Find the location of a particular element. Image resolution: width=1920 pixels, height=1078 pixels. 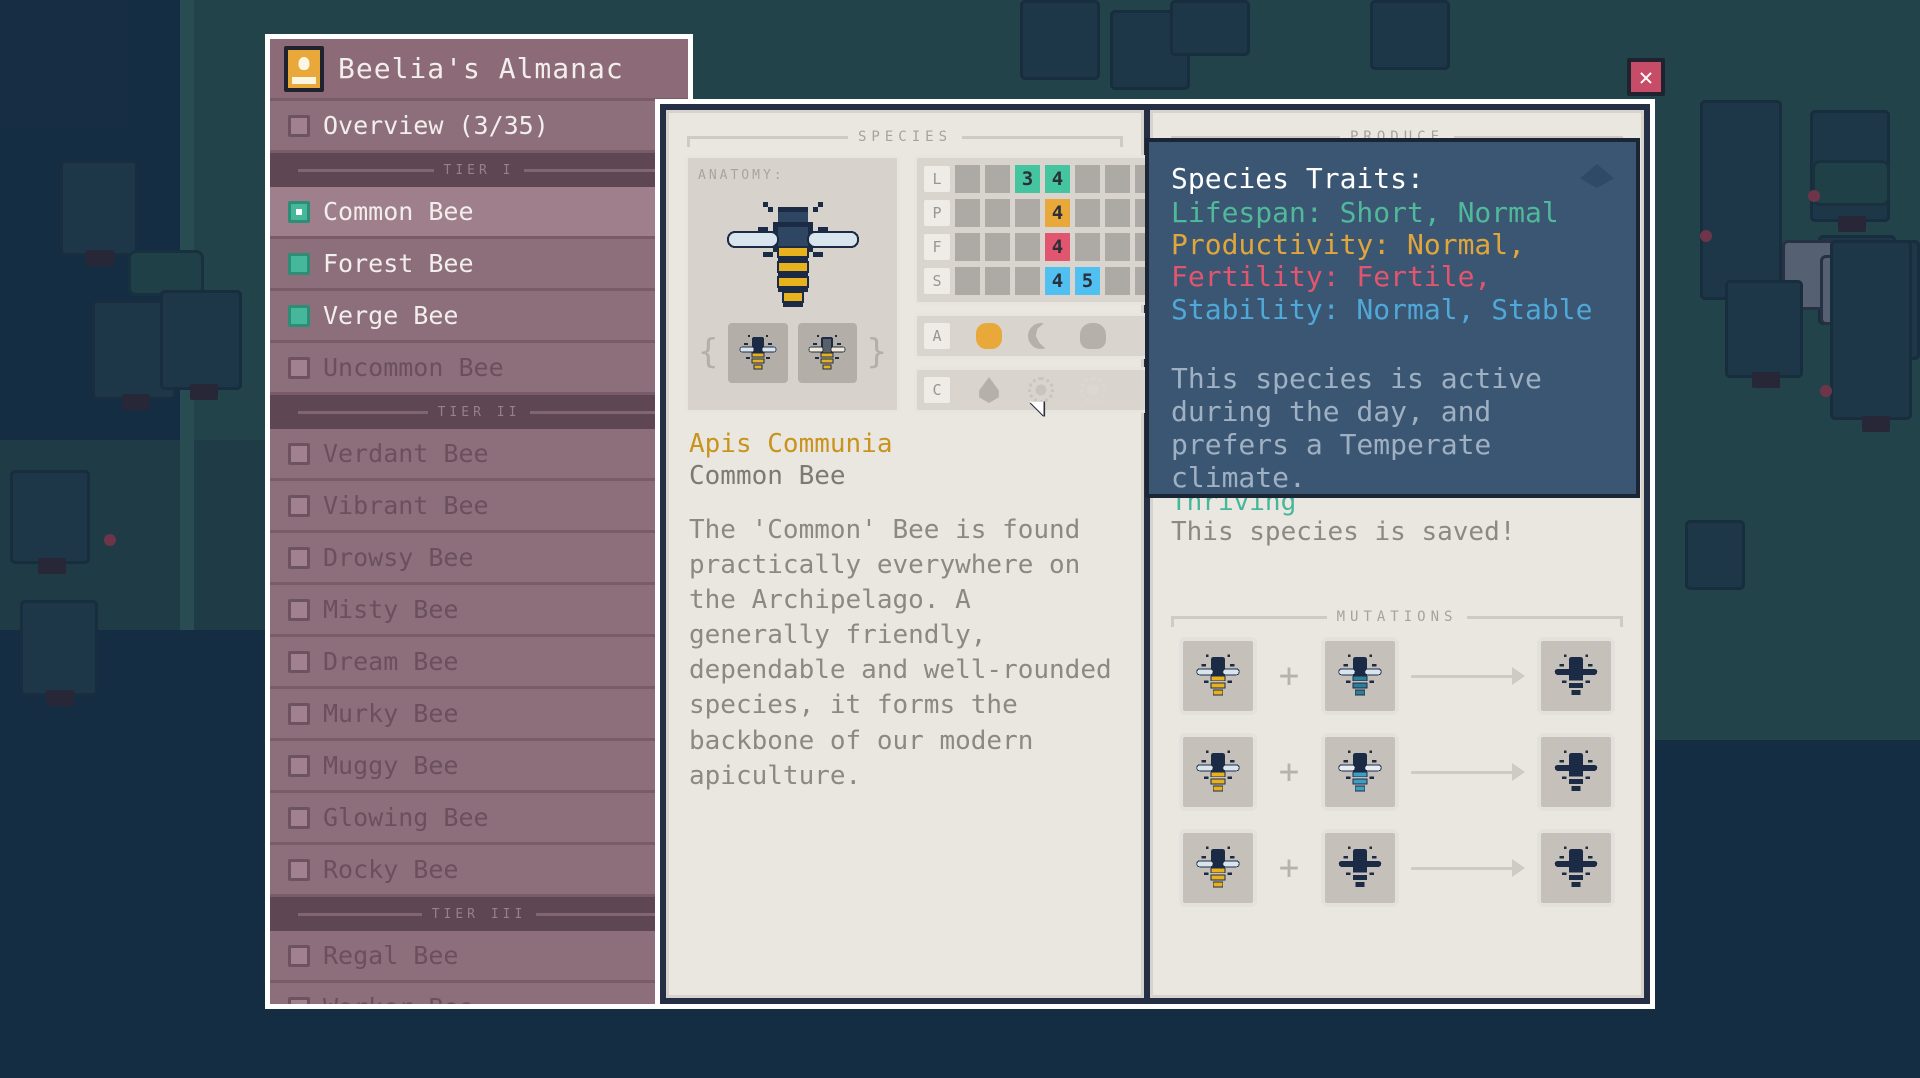

close-button: ✕ is located at coordinates (1646, 77).